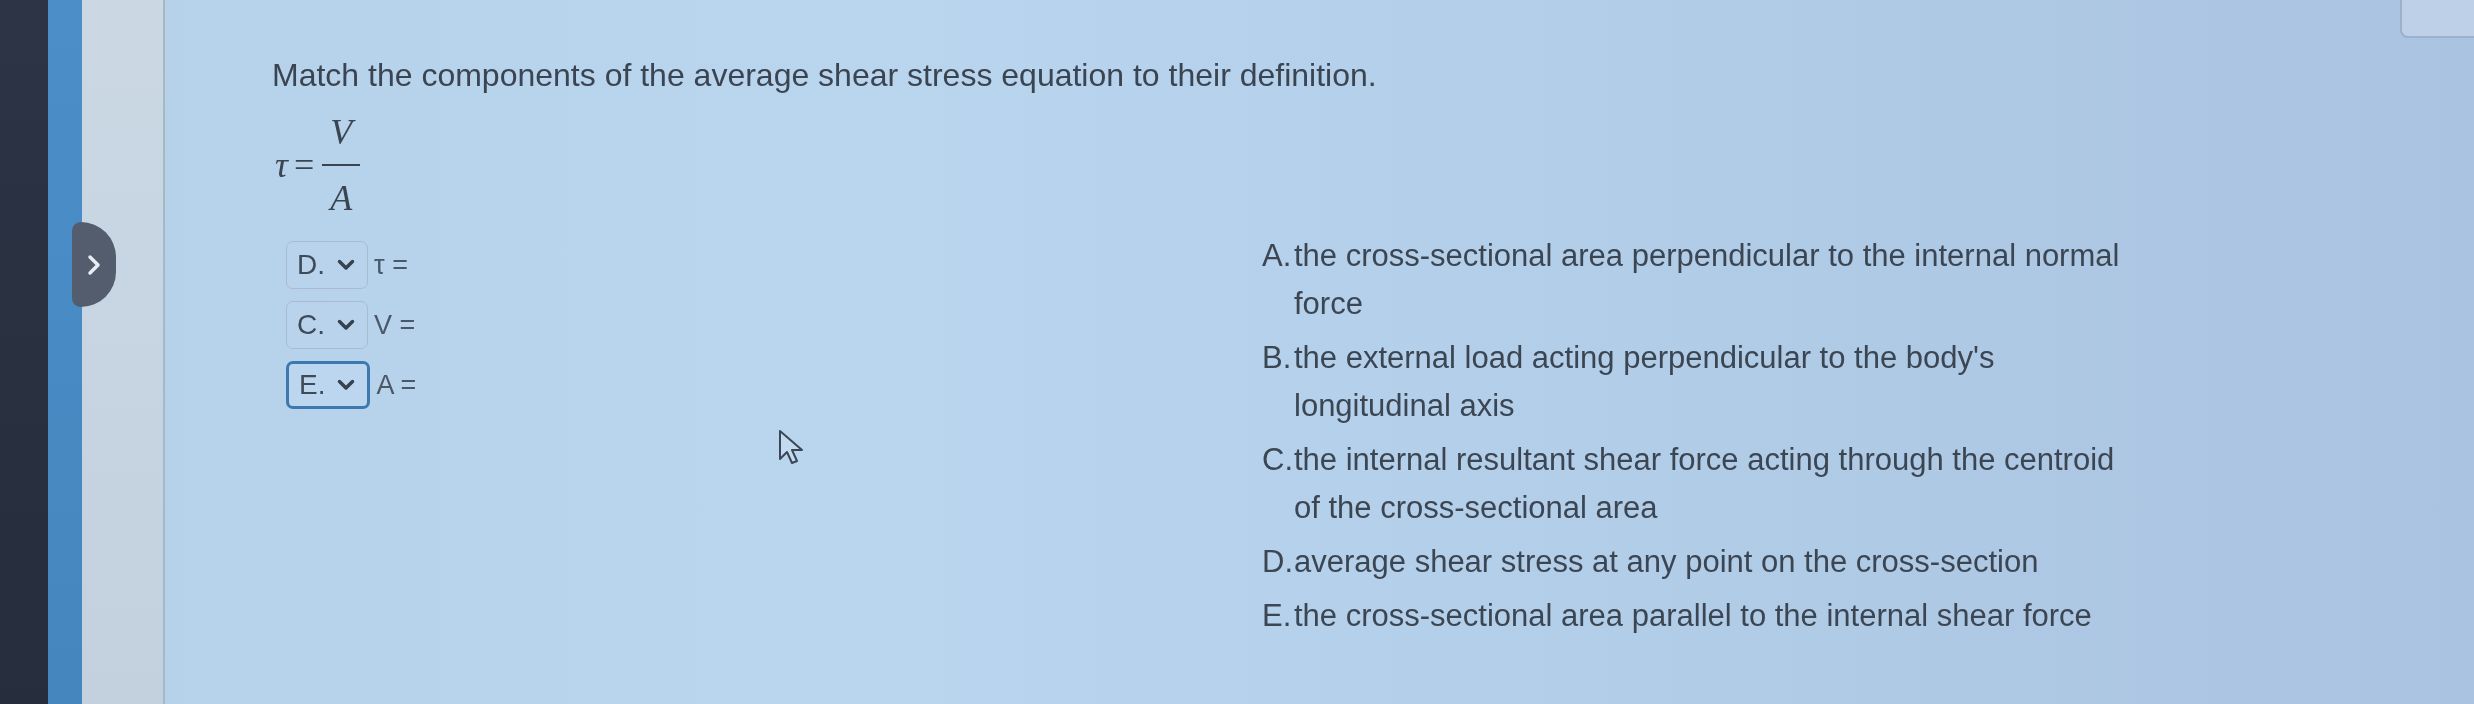 This screenshot has height=704, width=2474. Describe the element at coordinates (327, 325) in the screenshot. I see `answer-dropdown: C.` at that location.